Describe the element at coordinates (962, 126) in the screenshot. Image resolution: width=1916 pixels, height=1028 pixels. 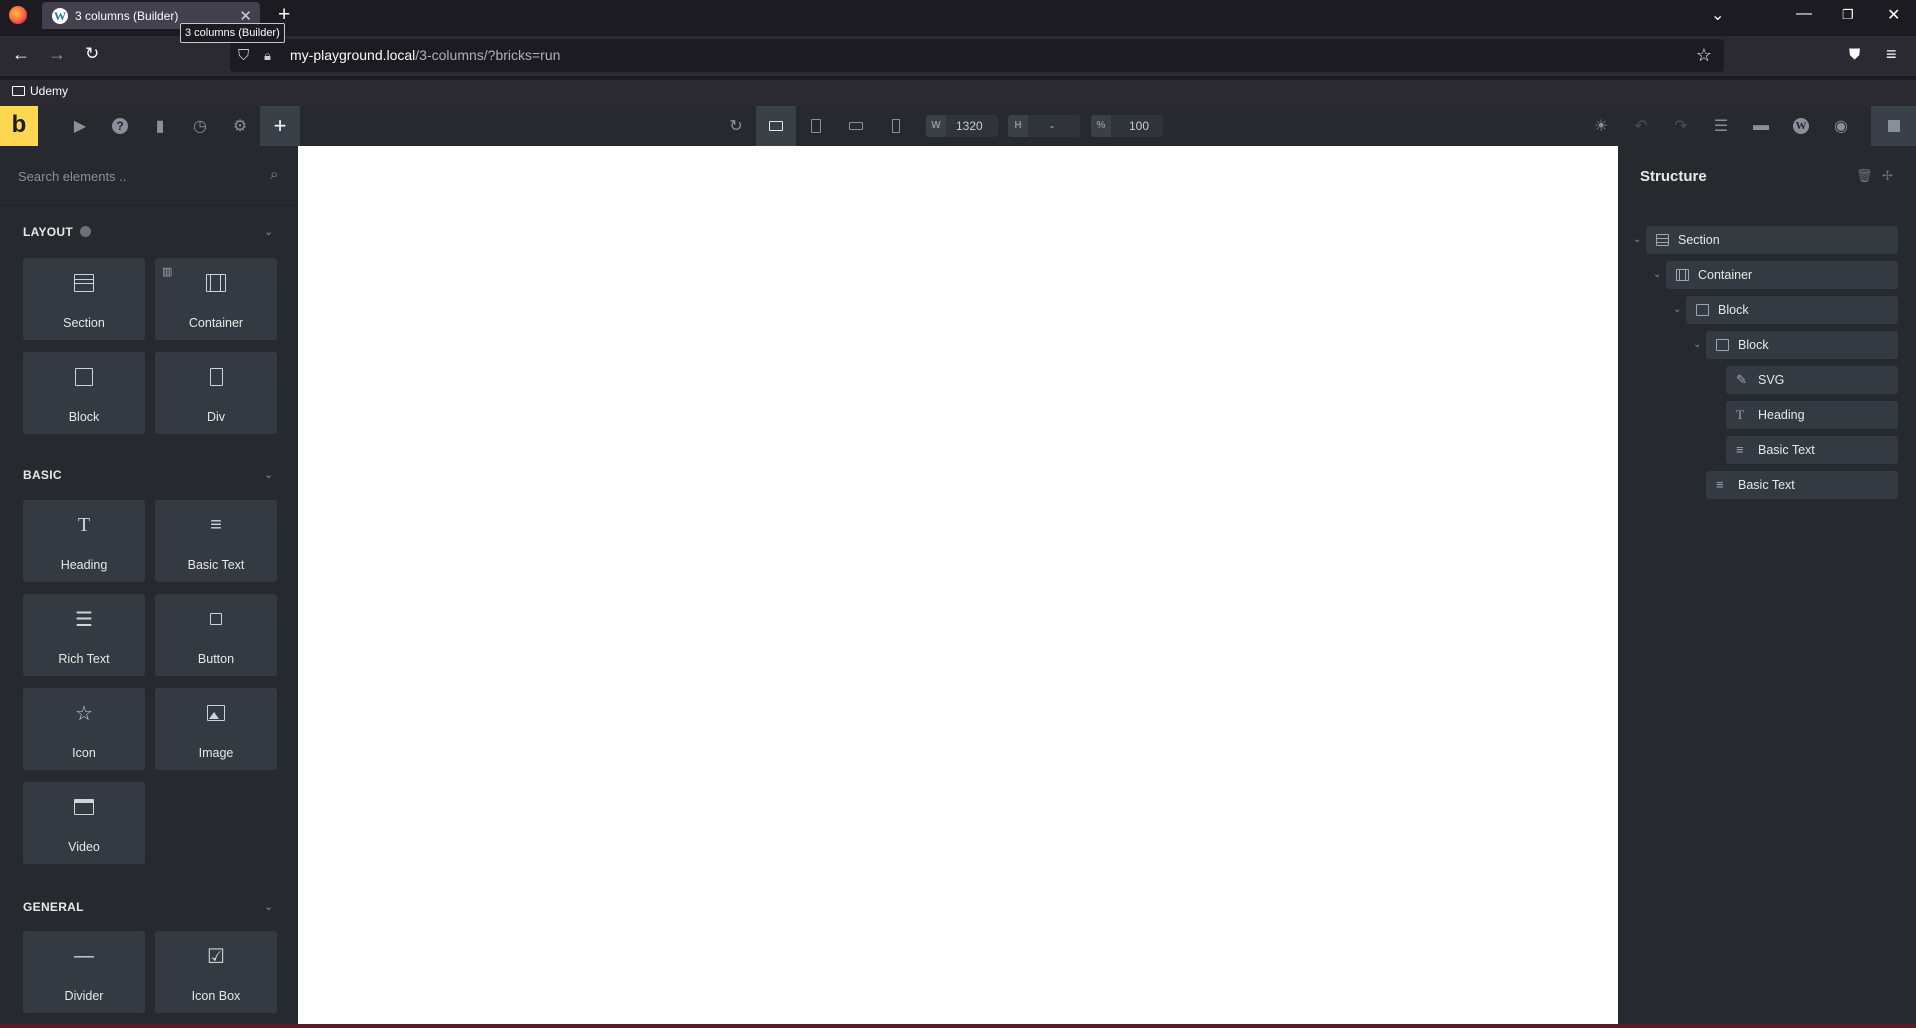
I see `width-field: W 1320` at that location.